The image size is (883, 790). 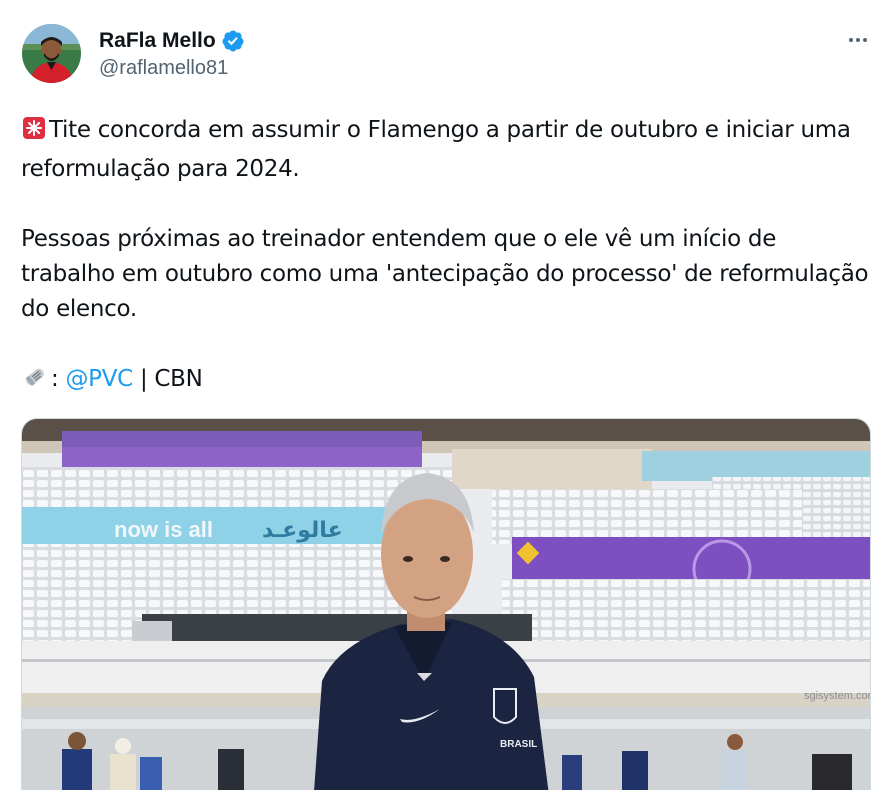 What do you see at coordinates (446, 381) in the screenshot?
I see `tweet-source-line: : @PVC | CBN` at bounding box center [446, 381].